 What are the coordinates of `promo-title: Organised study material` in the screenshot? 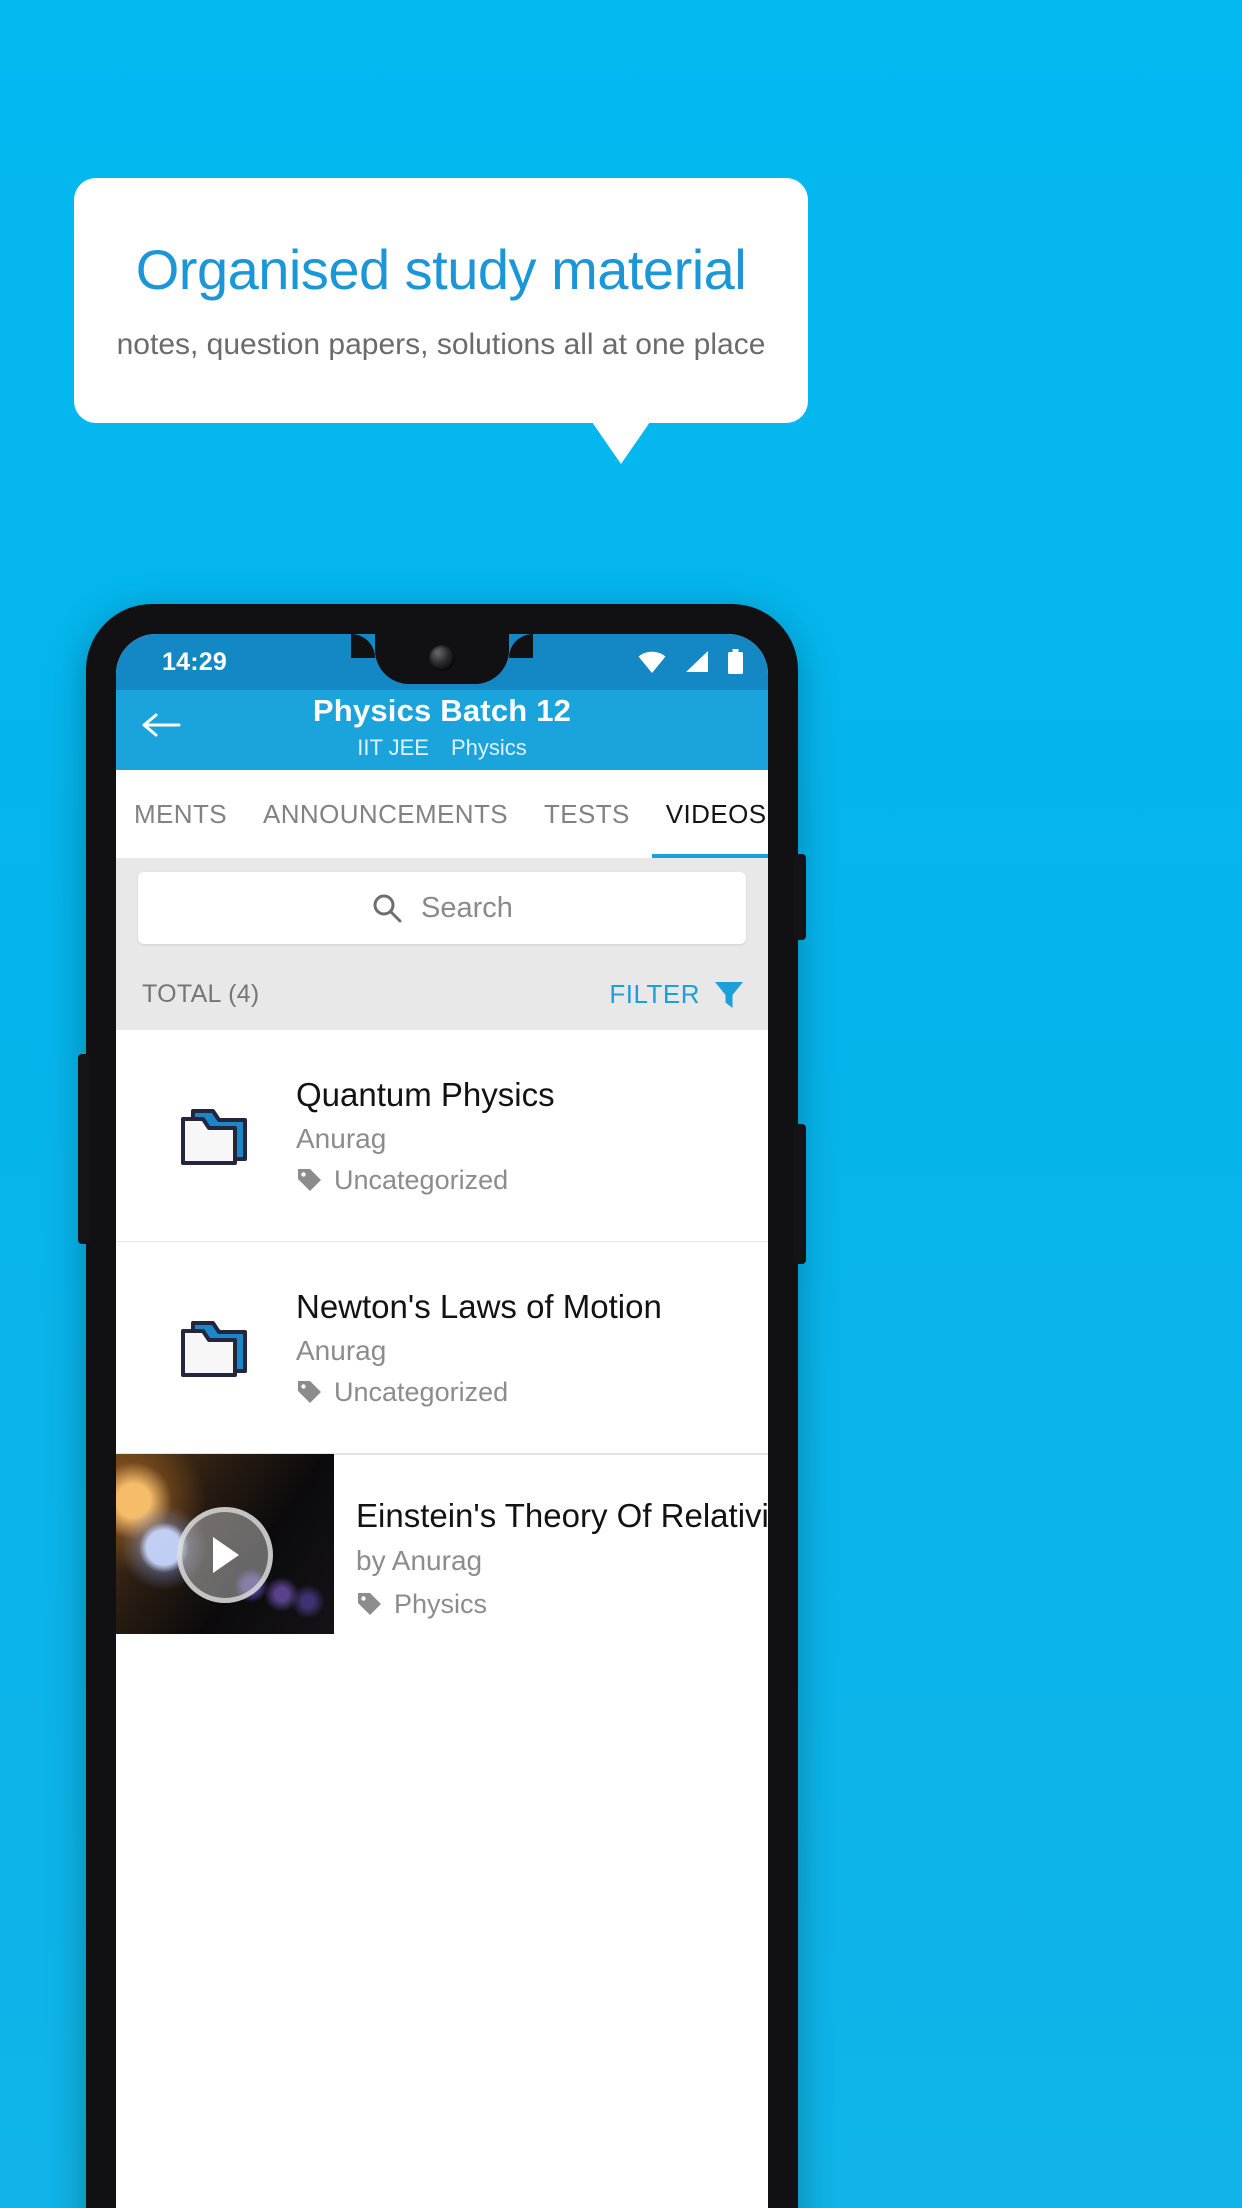 It's located at (441, 269).